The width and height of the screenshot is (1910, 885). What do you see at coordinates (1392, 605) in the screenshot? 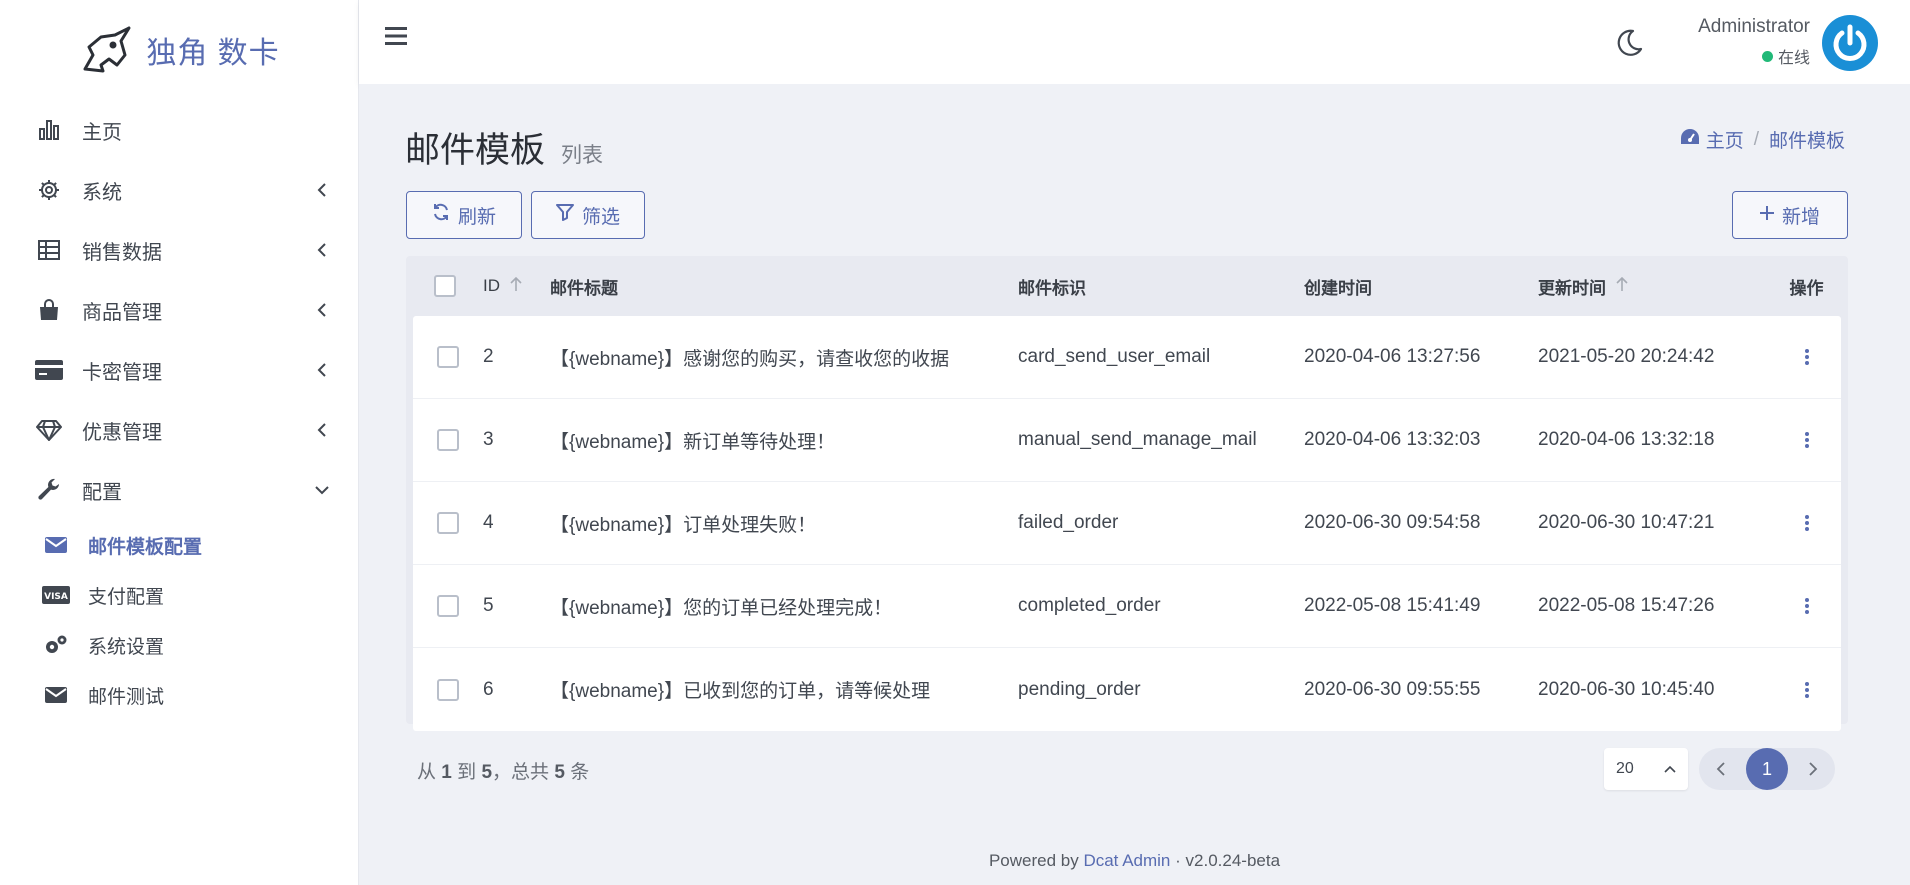
I see `cell-created: 2022-05-08 15:41:49` at bounding box center [1392, 605].